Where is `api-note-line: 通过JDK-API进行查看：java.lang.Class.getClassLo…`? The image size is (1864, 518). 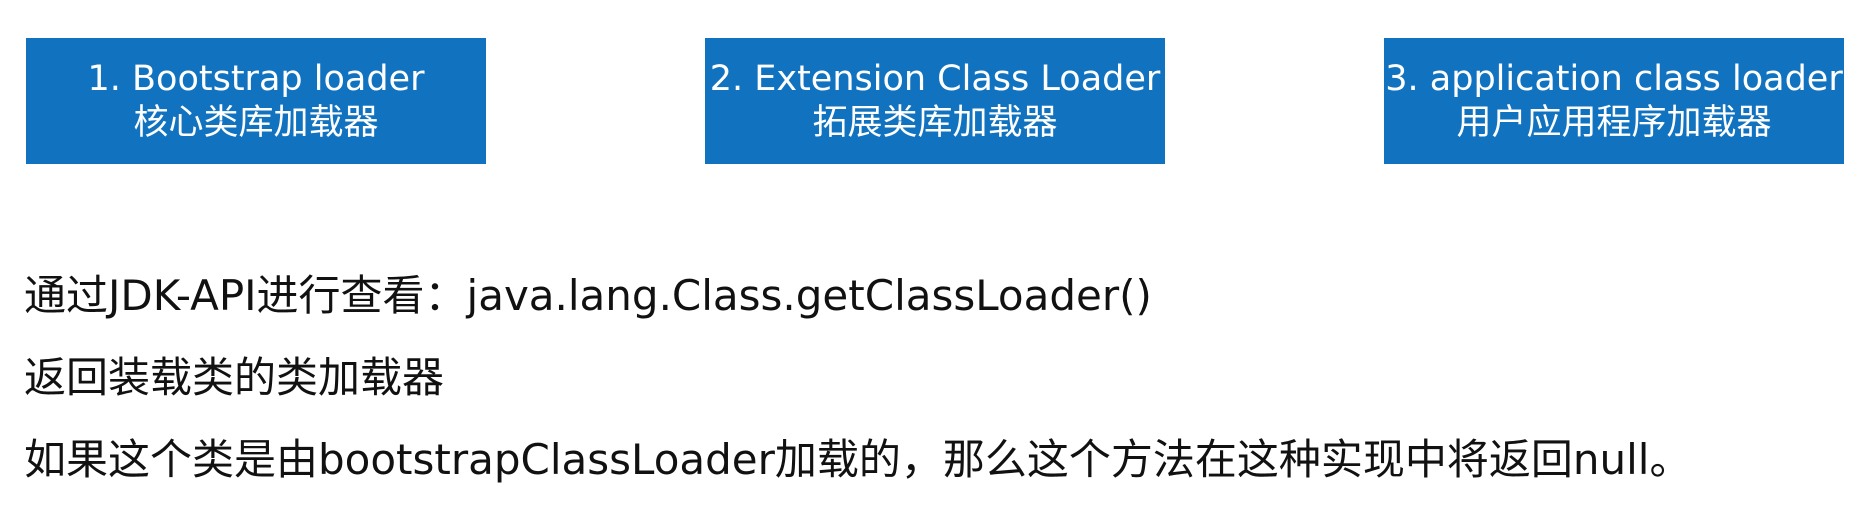
api-note-line: 通过JDK-API进行查看：java.lang.Class.getClassLo… is located at coordinates (588, 295).